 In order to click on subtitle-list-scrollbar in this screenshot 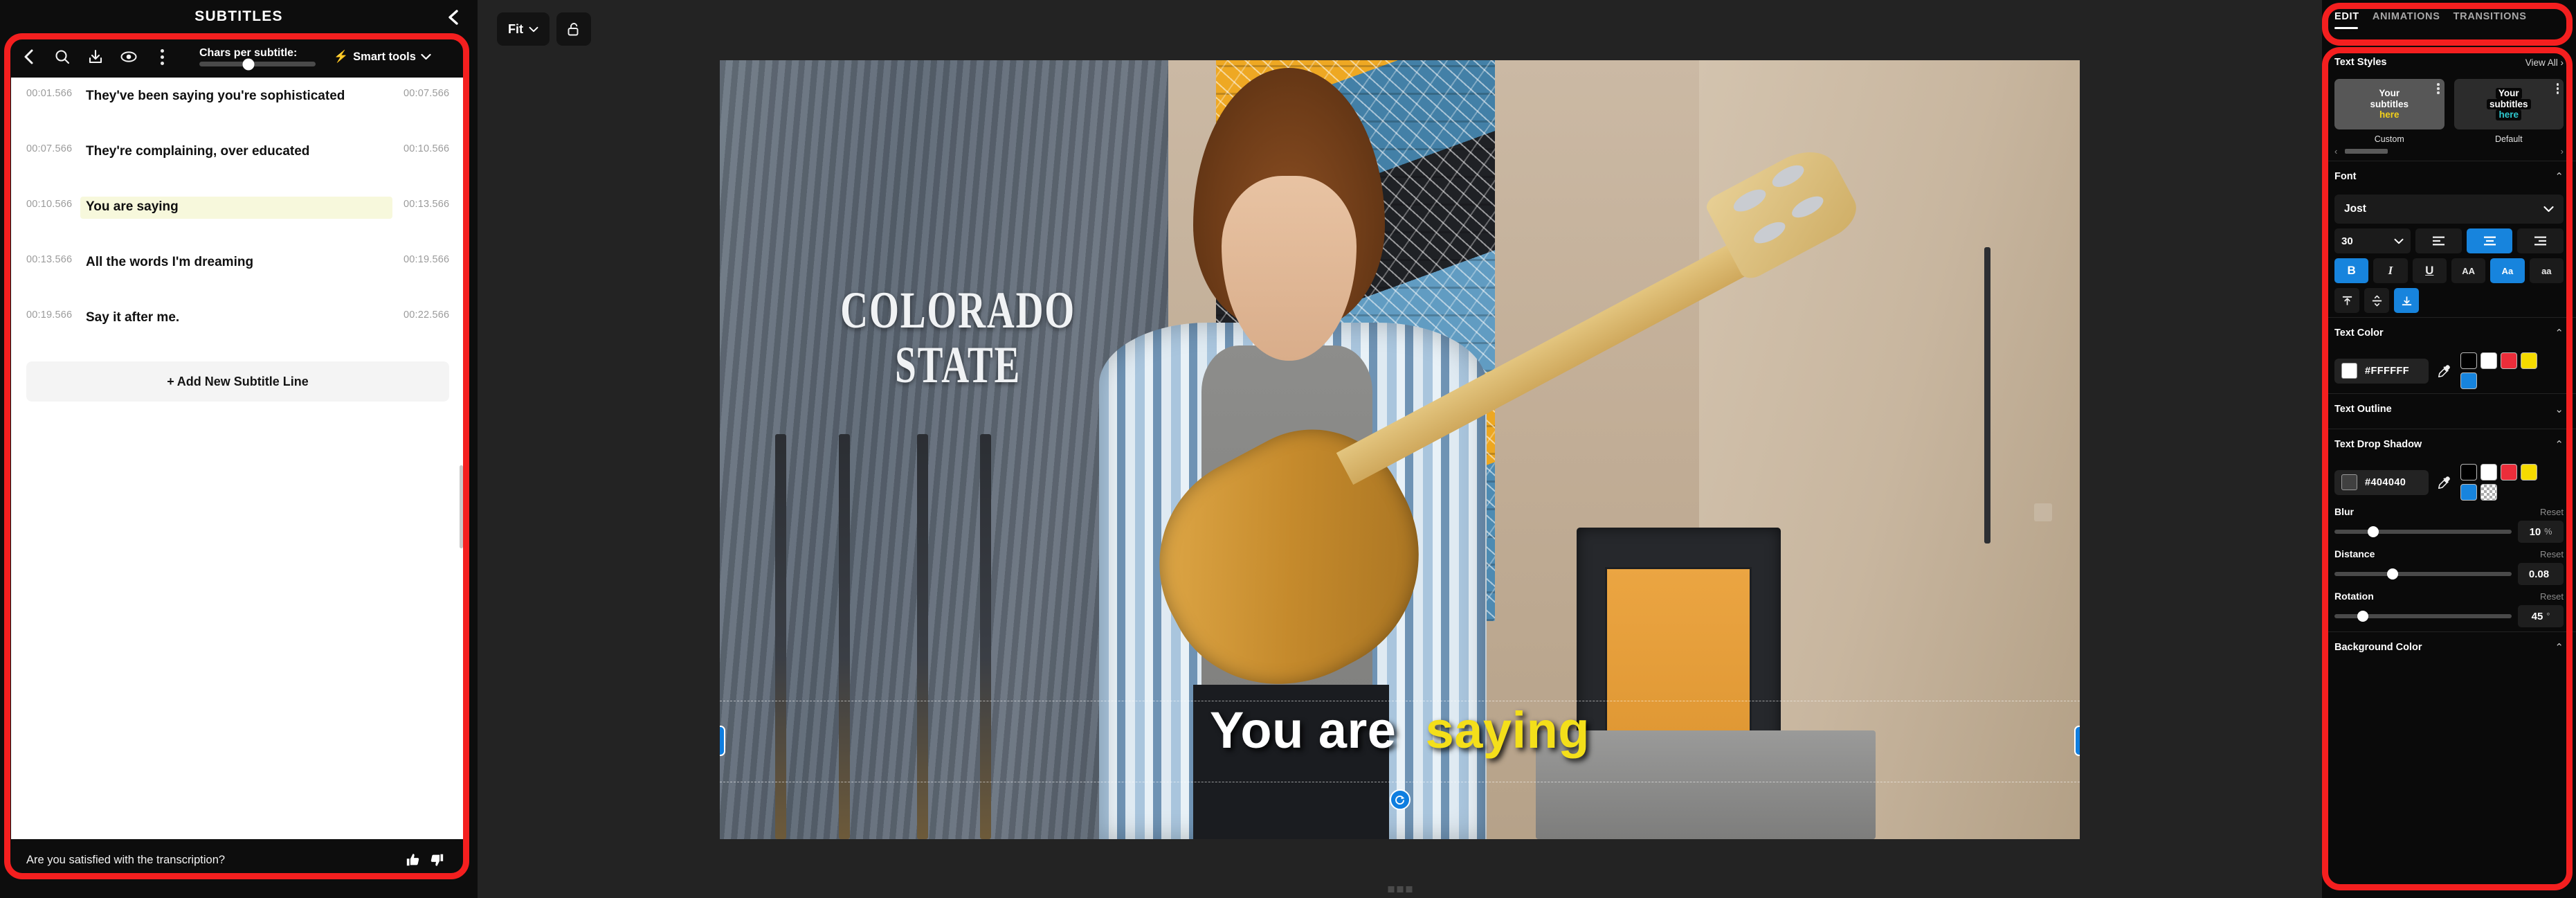, I will do `click(461, 507)`.